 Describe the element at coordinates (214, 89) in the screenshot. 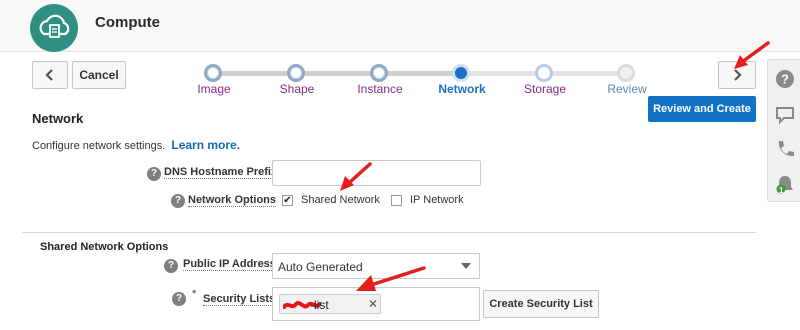

I see `wizard-step-label: Image` at that location.